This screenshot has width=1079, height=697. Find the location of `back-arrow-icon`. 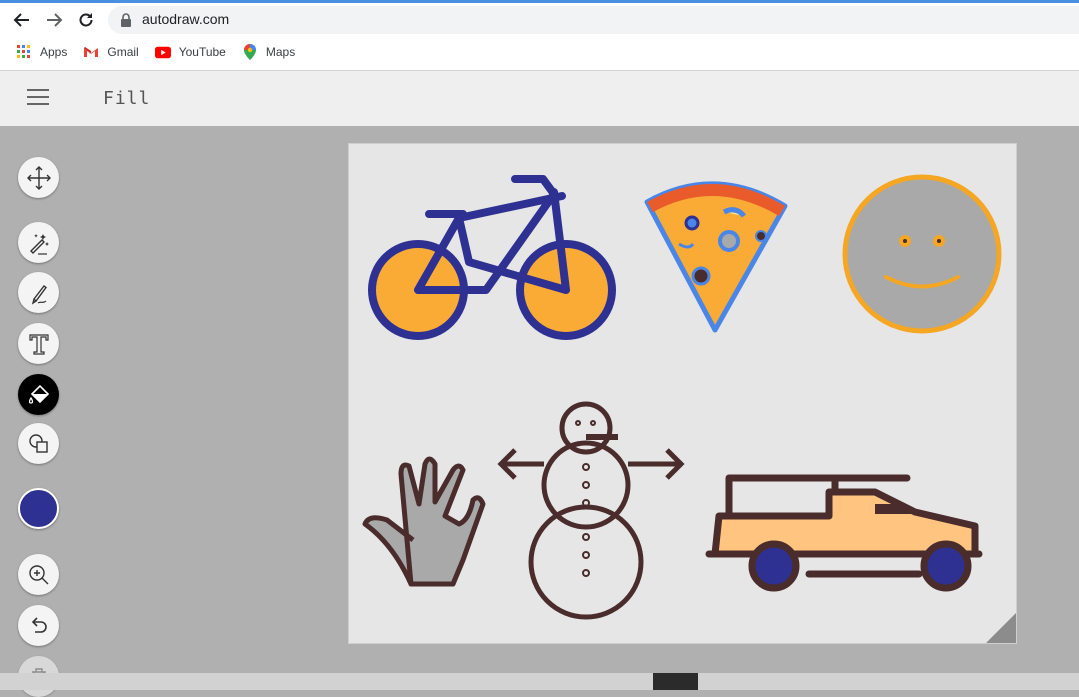

back-arrow-icon is located at coordinates (21, 20).